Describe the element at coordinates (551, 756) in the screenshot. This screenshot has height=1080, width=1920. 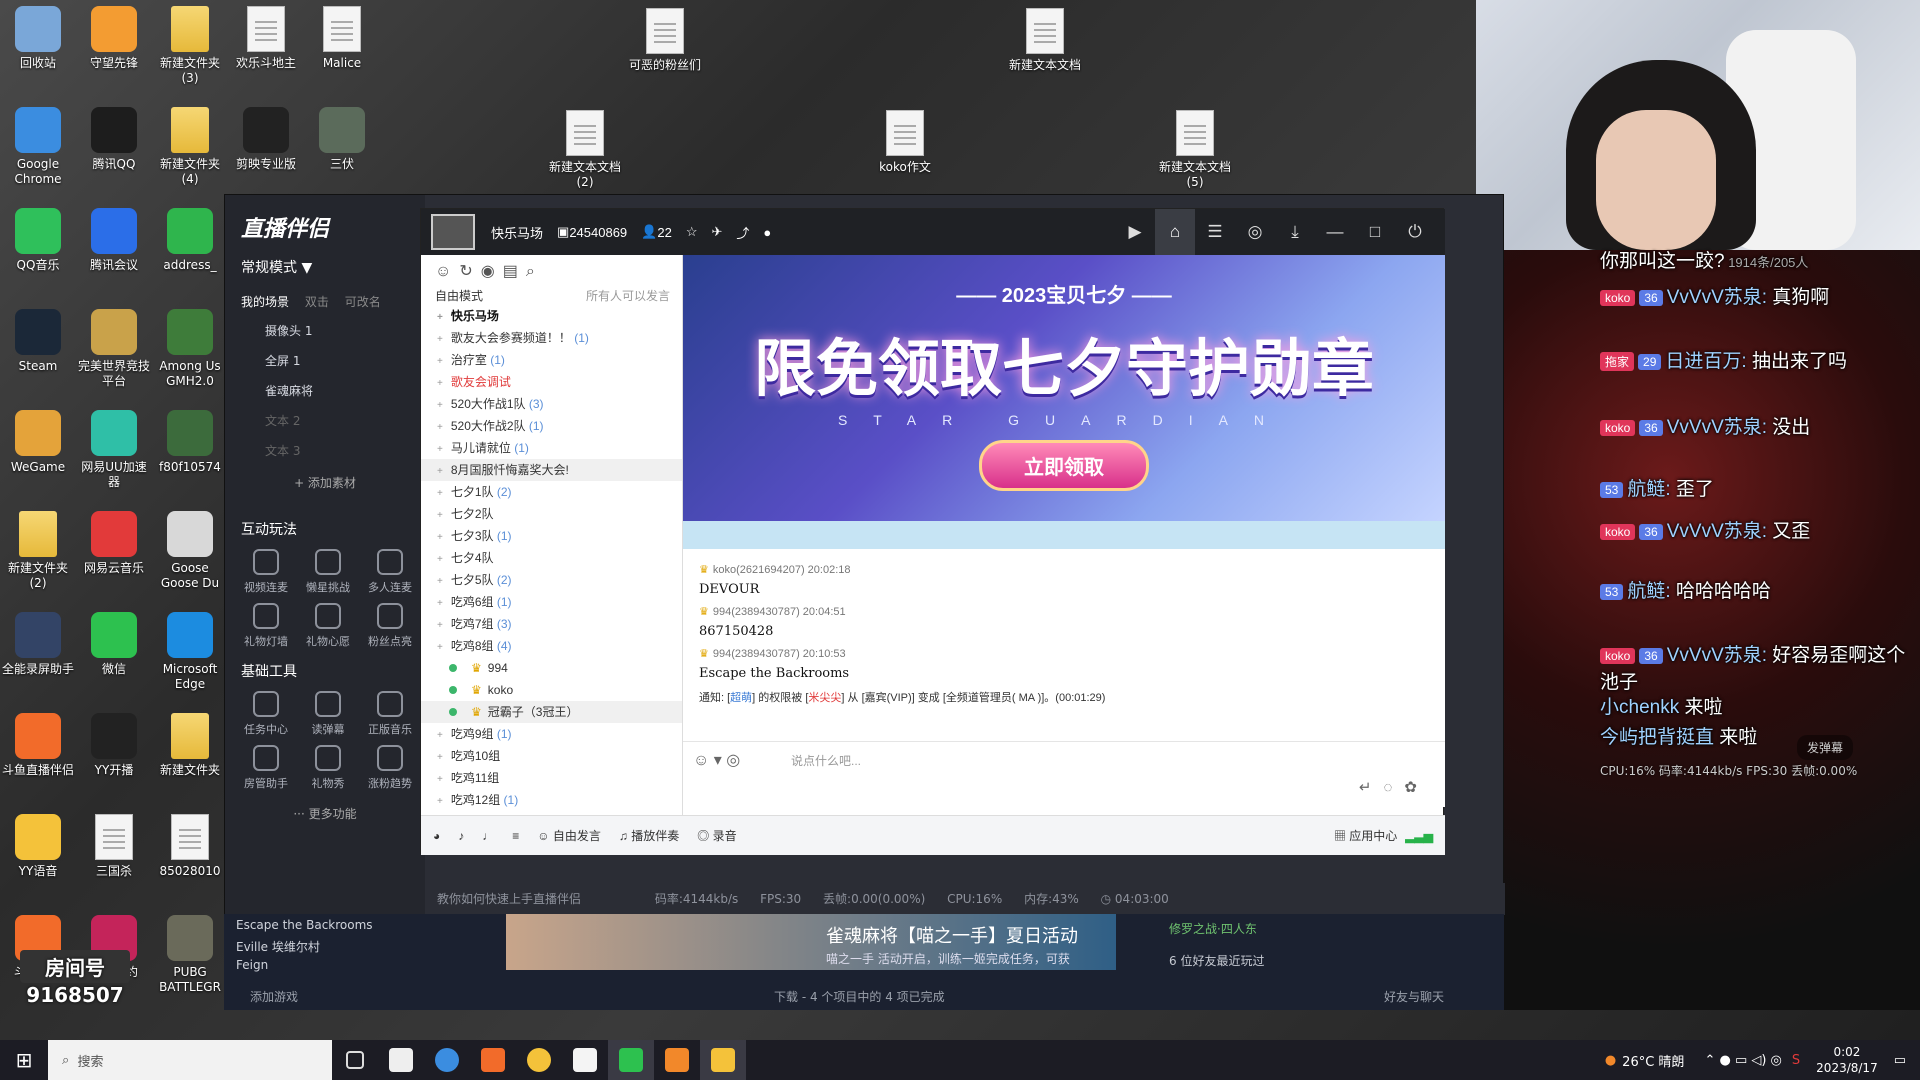
I see `channel-item: + 吃鸡10组` at that location.